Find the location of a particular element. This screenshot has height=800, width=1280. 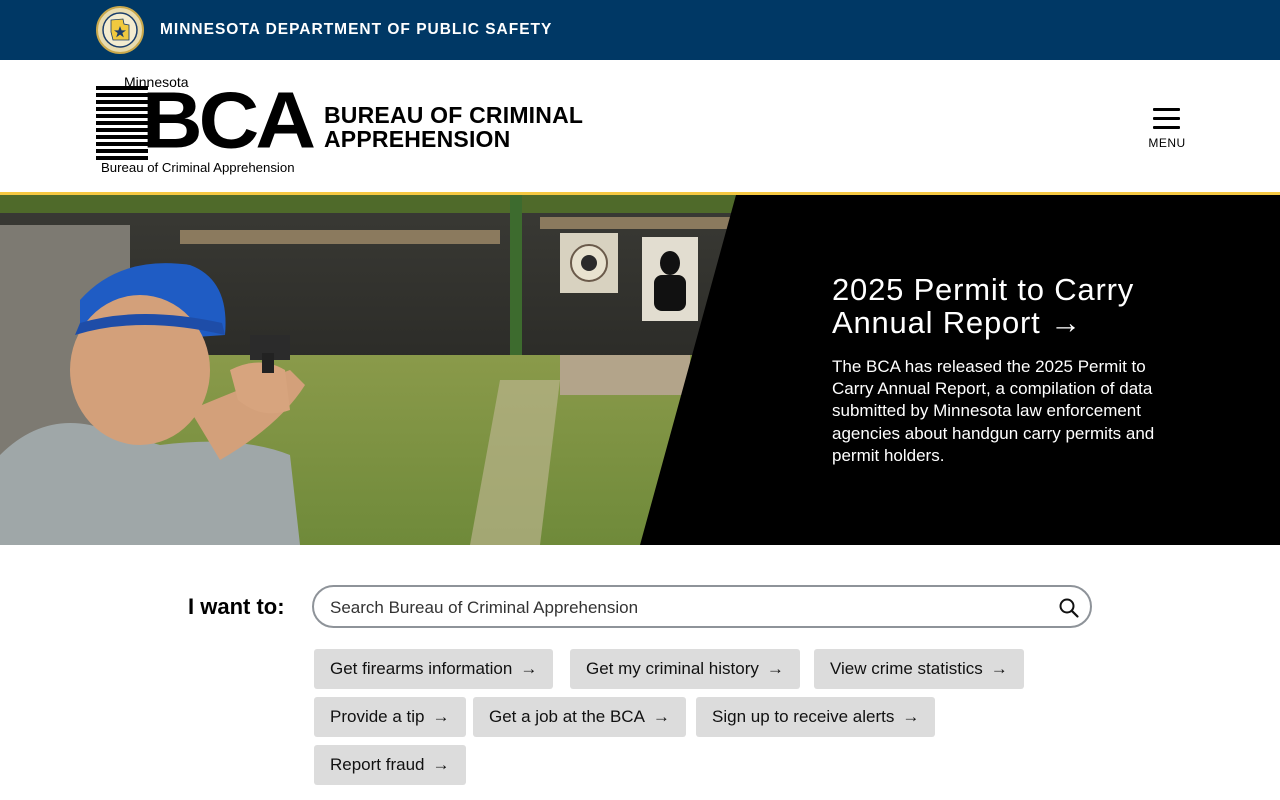

quicklink-report-fraud: Report fraud → is located at coordinates (390, 765).